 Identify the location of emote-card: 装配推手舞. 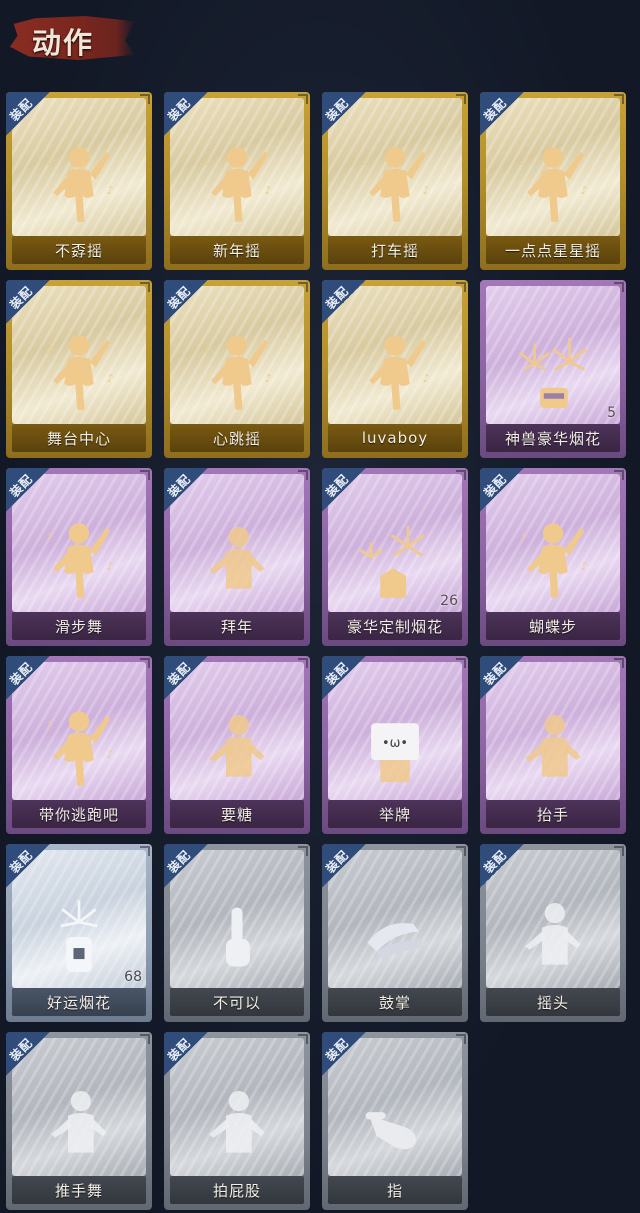
(79, 1121).